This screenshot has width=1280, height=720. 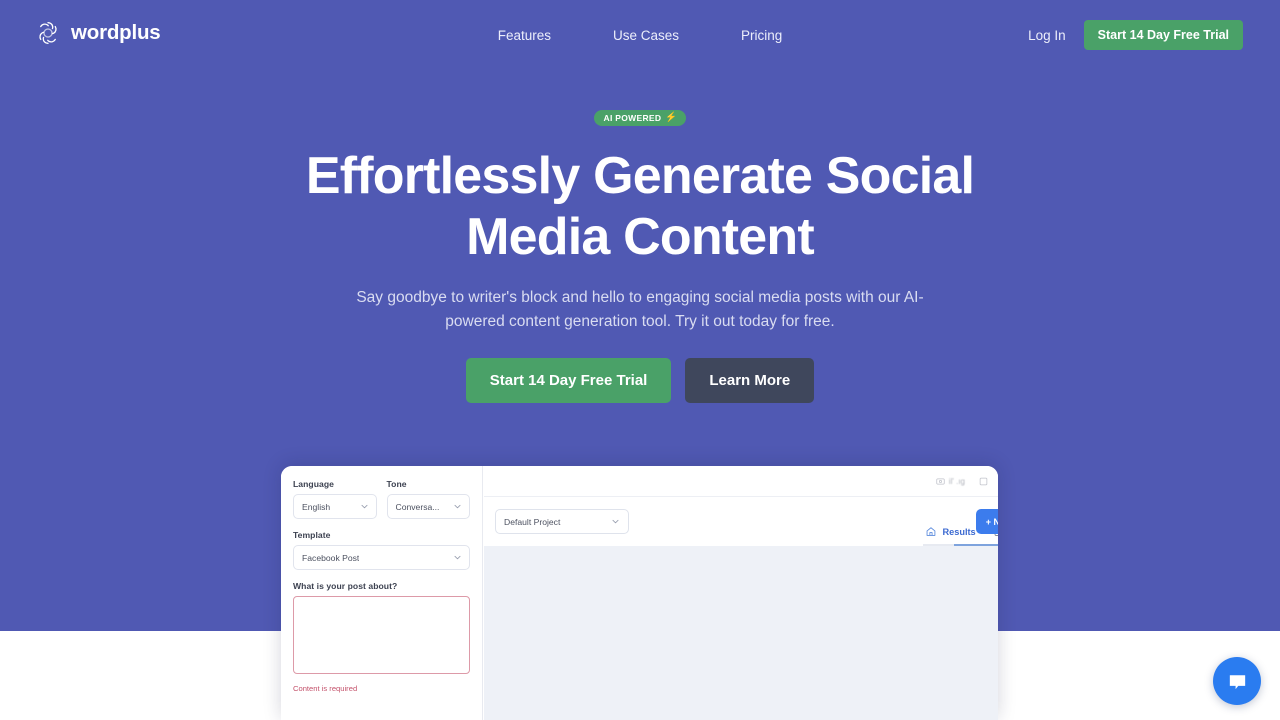 What do you see at coordinates (1163, 35) in the screenshot?
I see `nav-start-trial-button: Start 14 Day Free Trial` at bounding box center [1163, 35].